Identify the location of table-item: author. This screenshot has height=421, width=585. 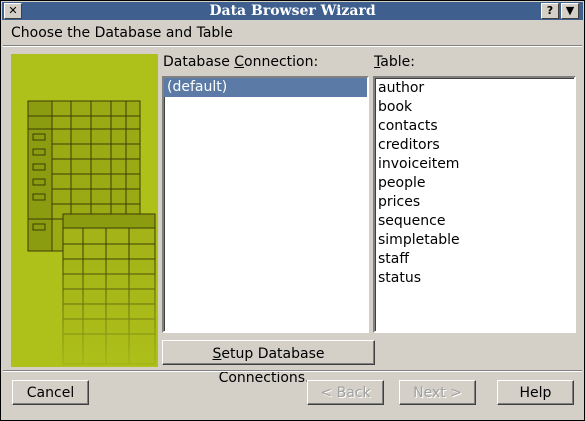
(474, 88).